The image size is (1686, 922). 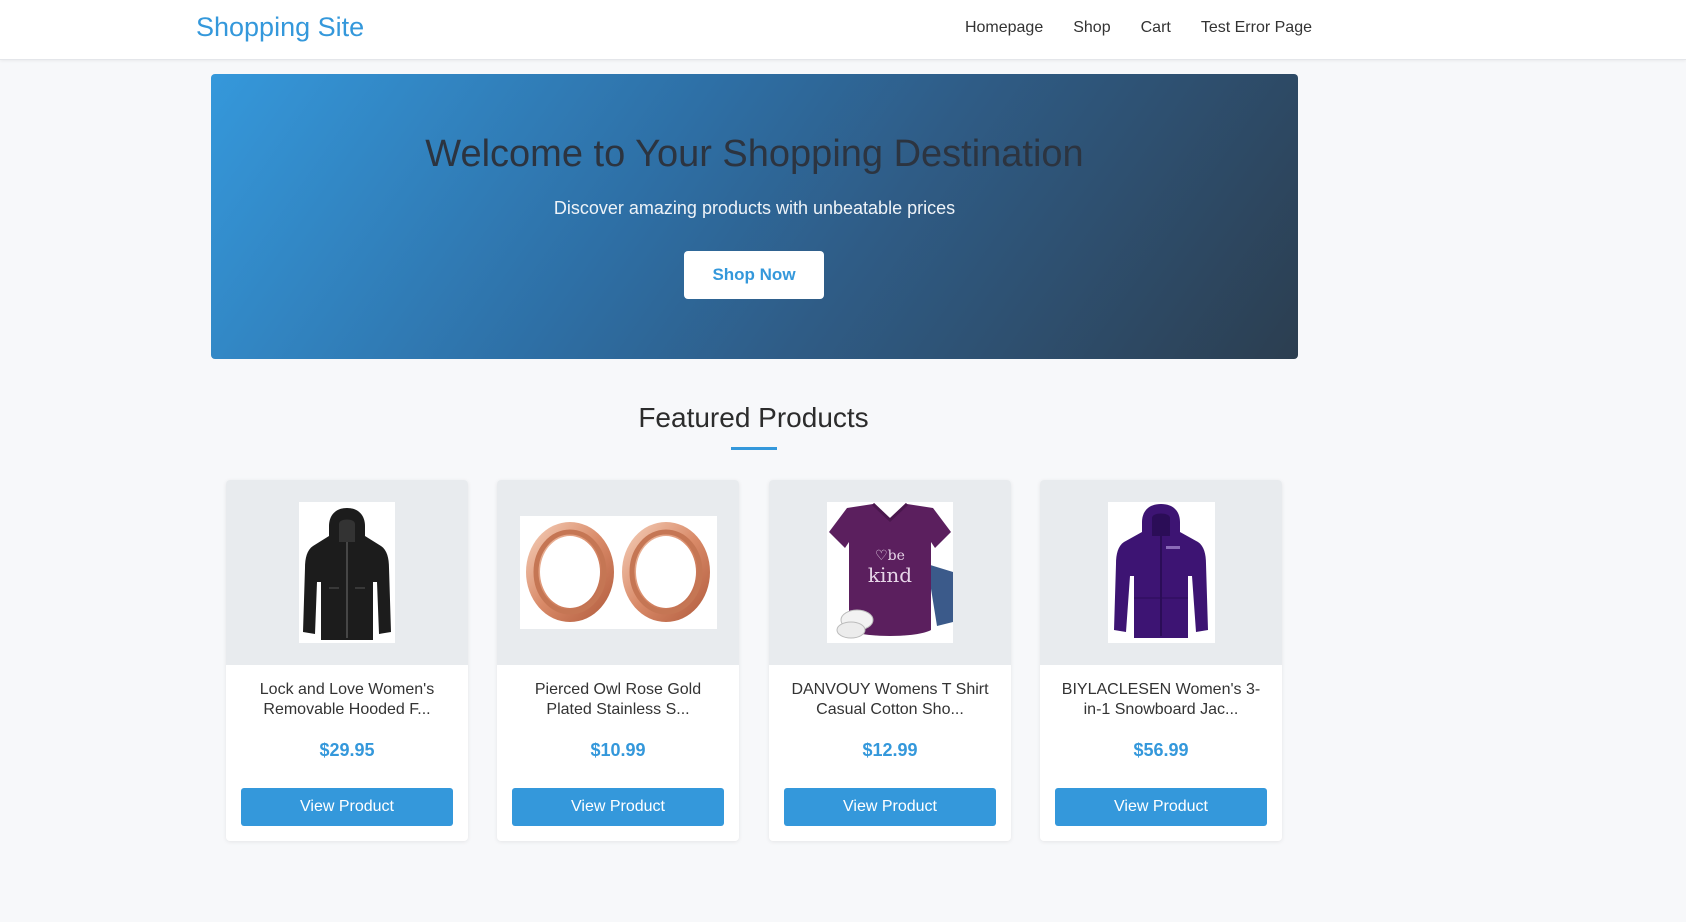 What do you see at coordinates (1138, 28) in the screenshot?
I see `nav-links: Homepage Shop Cart Test Error Page` at bounding box center [1138, 28].